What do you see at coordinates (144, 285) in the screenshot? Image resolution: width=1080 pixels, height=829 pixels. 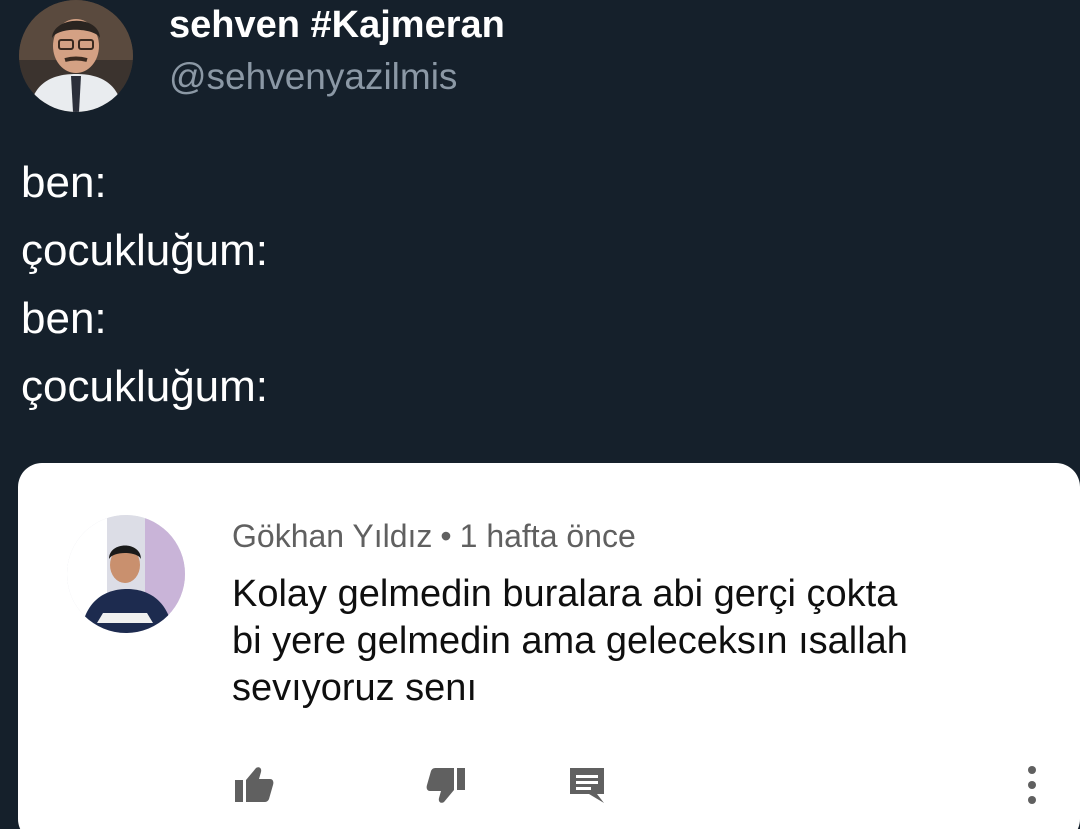 I see `tweet-text: ben: çocukluğum: ben: çocukluğum:` at bounding box center [144, 285].